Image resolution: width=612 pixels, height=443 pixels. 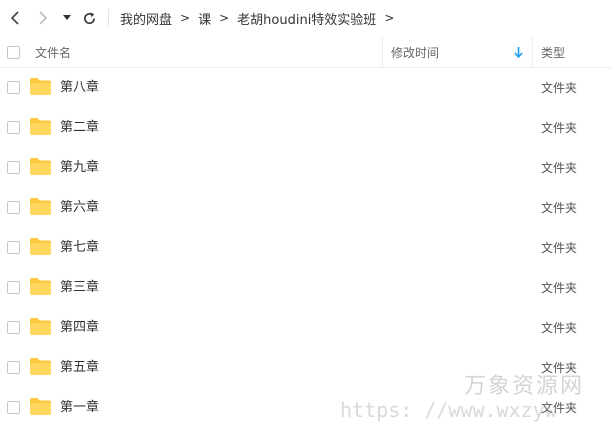 I want to click on refresh-icon, so click(x=89, y=17).